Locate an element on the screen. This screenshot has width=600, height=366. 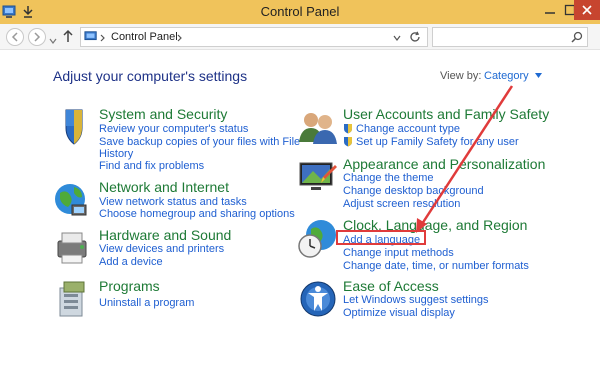
window-title: Control Panel is located at coordinates (300, 11).